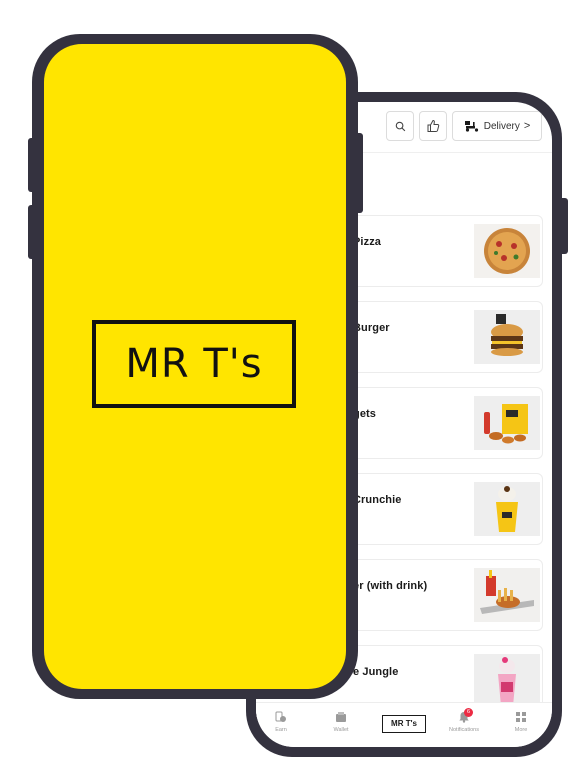  I want to click on notification-badge: 6, so click(468, 712).